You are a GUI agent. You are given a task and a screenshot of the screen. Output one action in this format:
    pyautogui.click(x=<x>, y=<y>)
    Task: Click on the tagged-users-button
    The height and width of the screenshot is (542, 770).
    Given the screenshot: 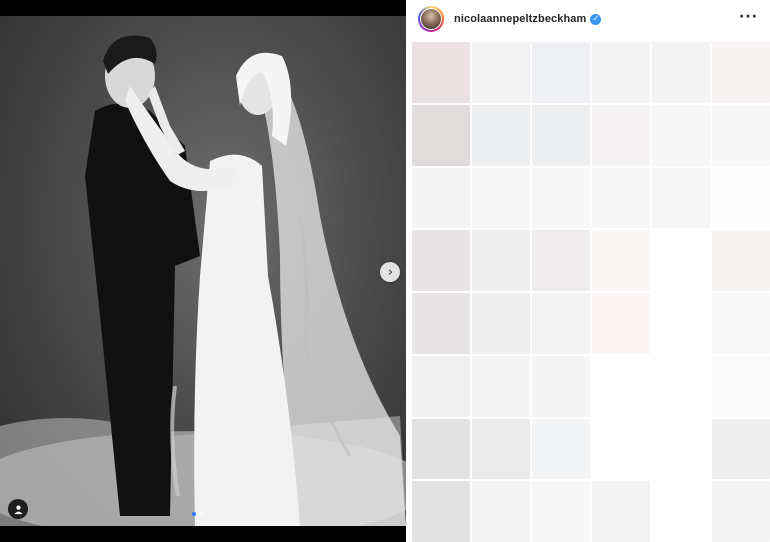 What is the action you would take?
    pyautogui.click(x=18, y=509)
    